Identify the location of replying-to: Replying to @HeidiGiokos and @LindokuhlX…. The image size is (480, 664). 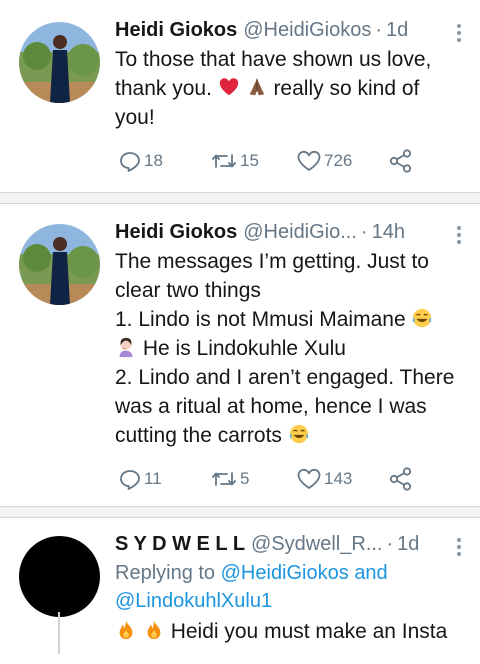
(288, 587).